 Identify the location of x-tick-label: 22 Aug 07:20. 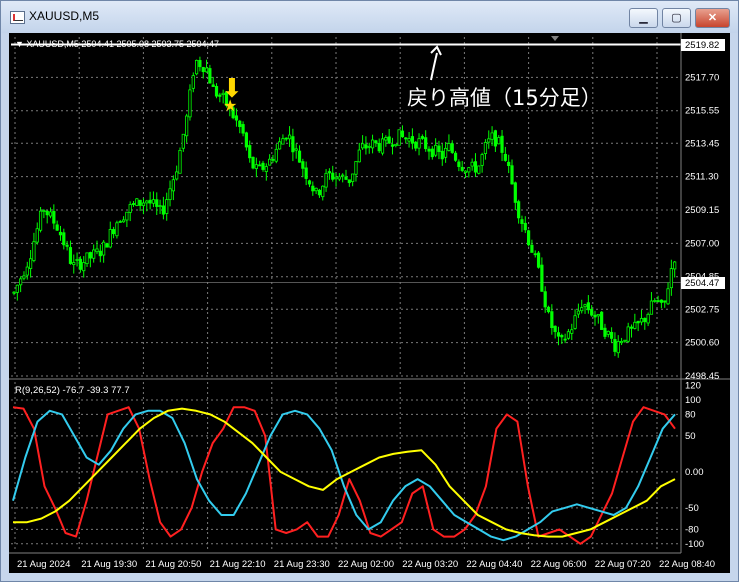
(623, 564).